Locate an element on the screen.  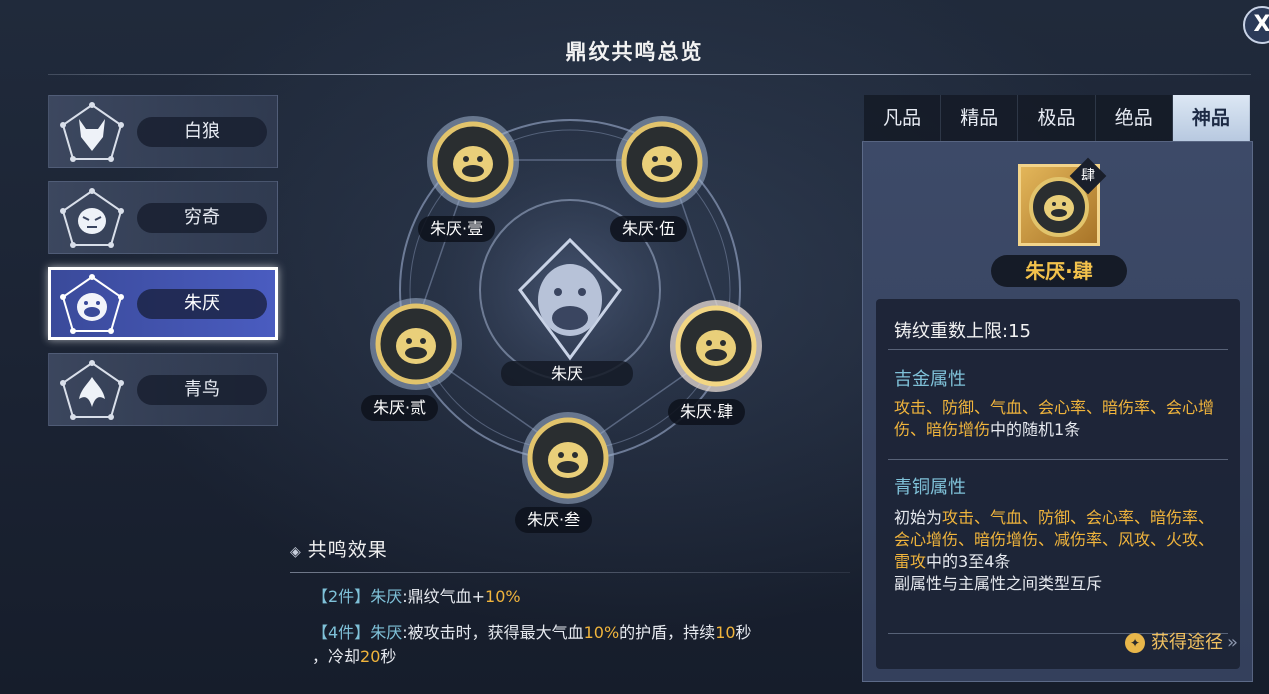
series-list: 白狼 穷奇 朱厌 青鸟 is located at coordinates (163, 267).